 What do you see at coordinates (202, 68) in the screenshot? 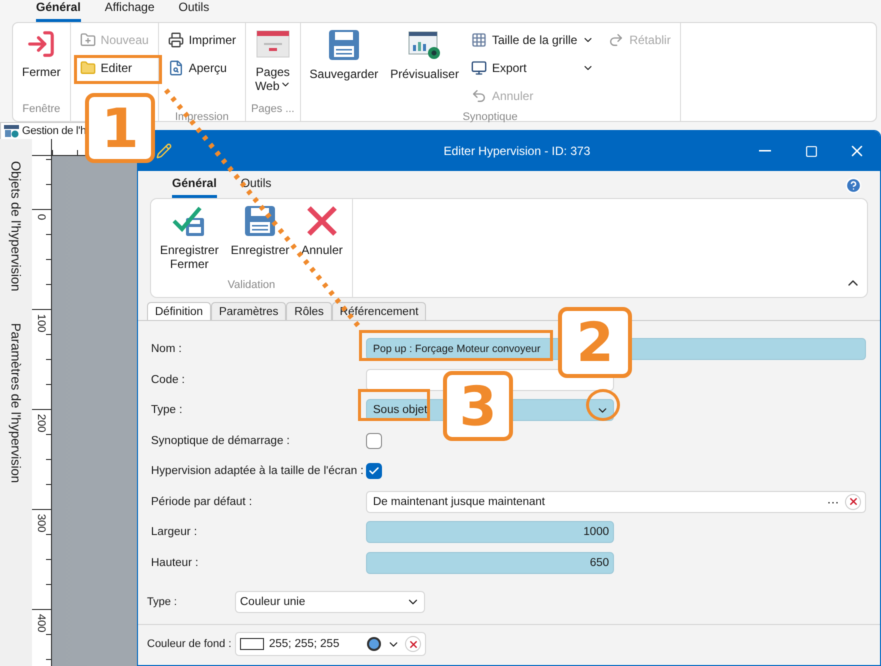
I see `ribbon-button: Aperçu` at bounding box center [202, 68].